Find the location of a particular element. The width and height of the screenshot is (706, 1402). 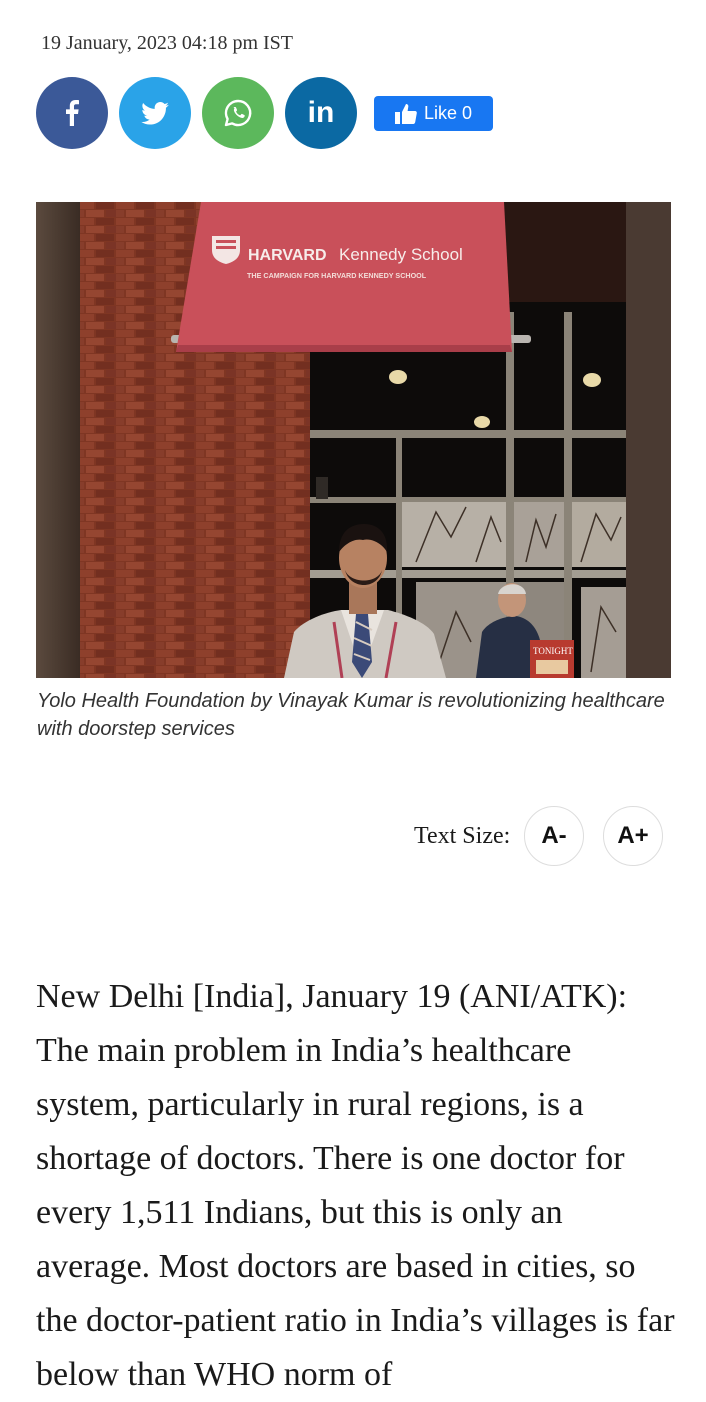

share-linkedin-button: in is located at coordinates (321, 113).